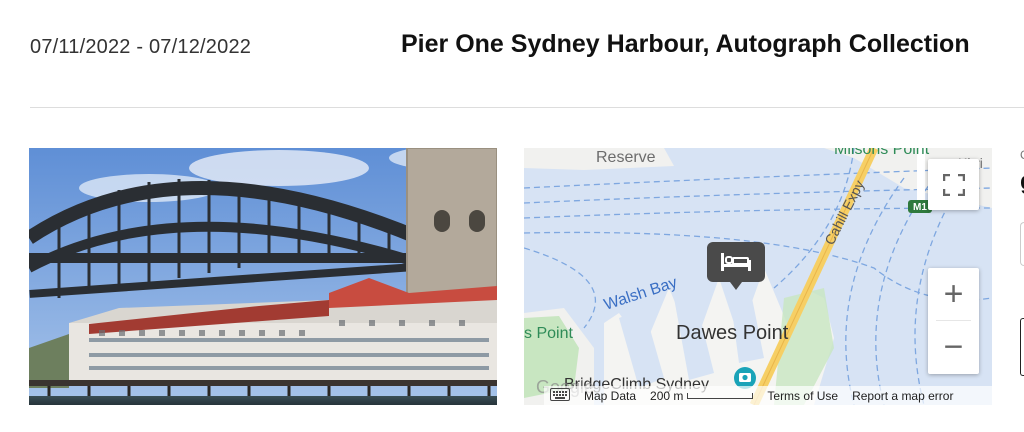 The image size is (1024, 432). I want to click on map-scale-label: 200 m, so click(667, 395).